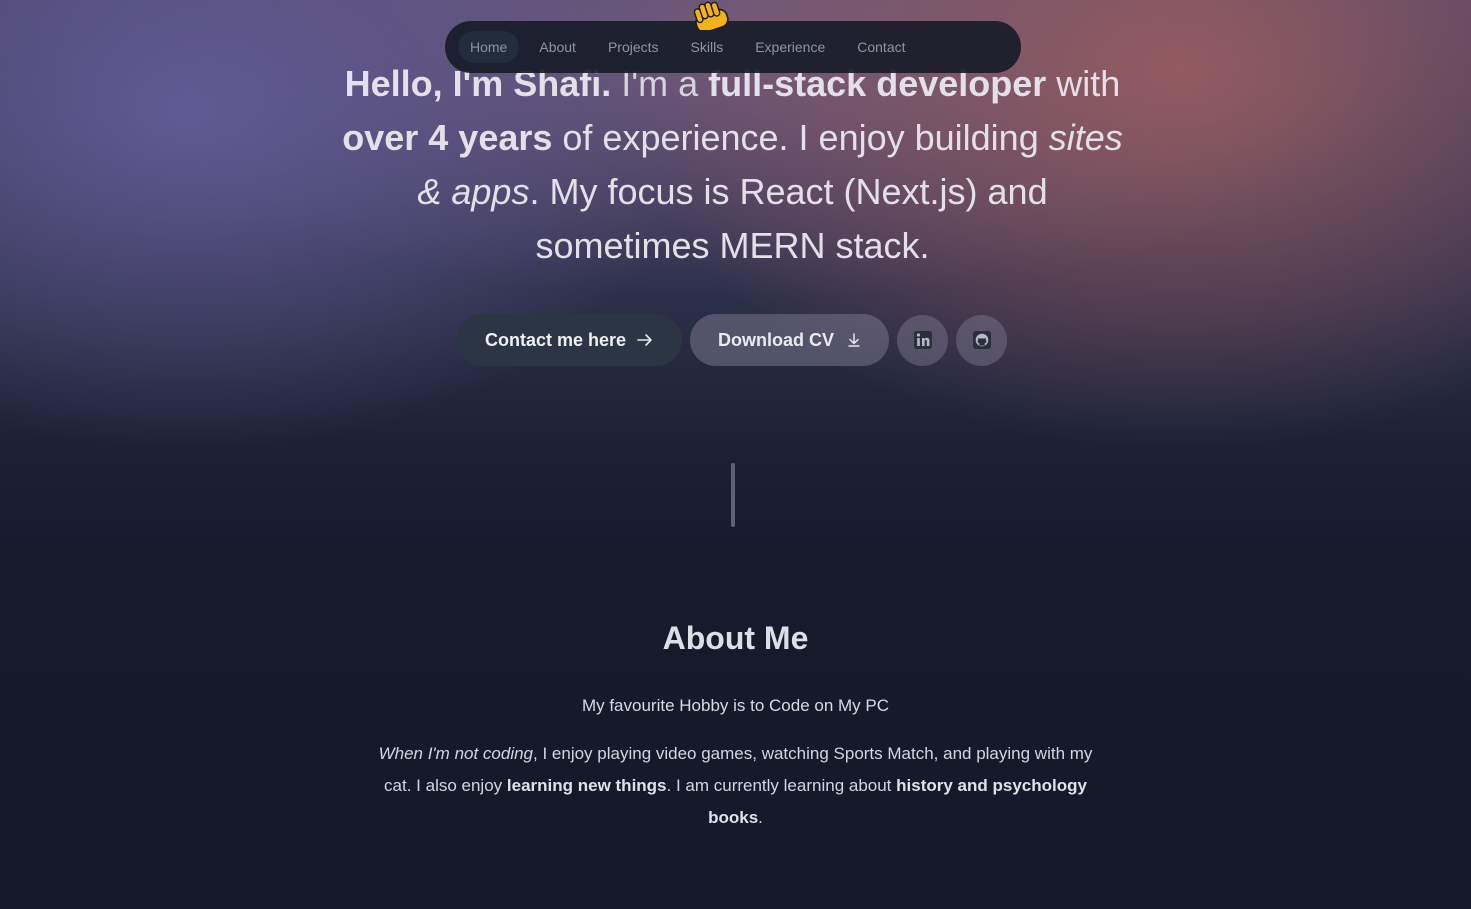 The image size is (1471, 909). I want to click on about-title: About Me, so click(735, 638).